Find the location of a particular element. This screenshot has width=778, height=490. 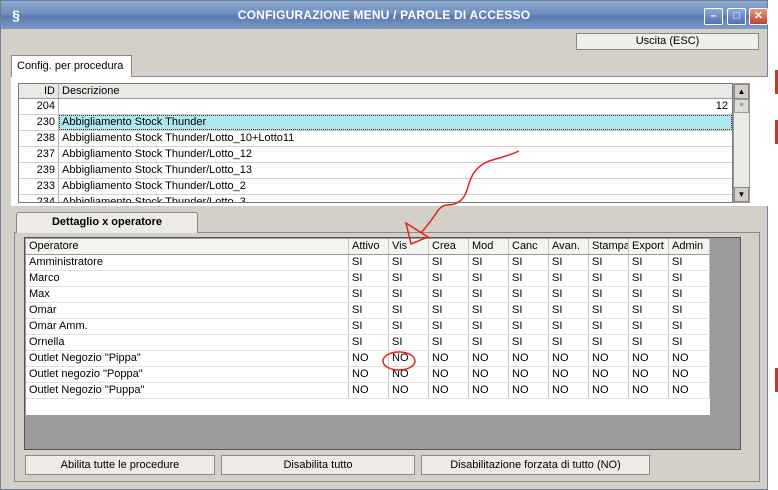

col-header-stampa: Stampa is located at coordinates (609, 246).